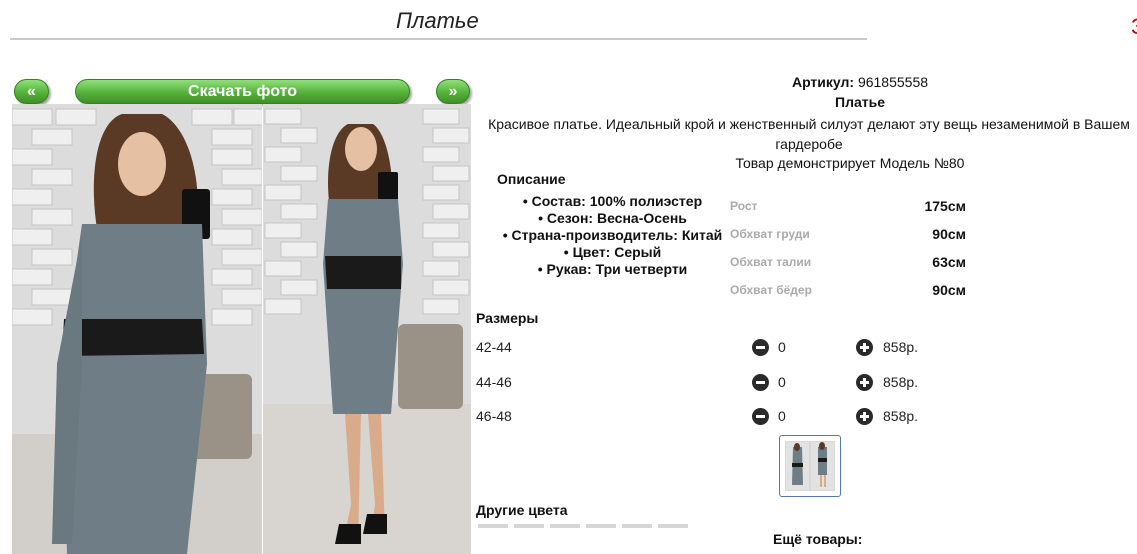 This screenshot has height=554, width=1137. What do you see at coordinates (31, 91) in the screenshot?
I see `prev-photo-button: «` at bounding box center [31, 91].